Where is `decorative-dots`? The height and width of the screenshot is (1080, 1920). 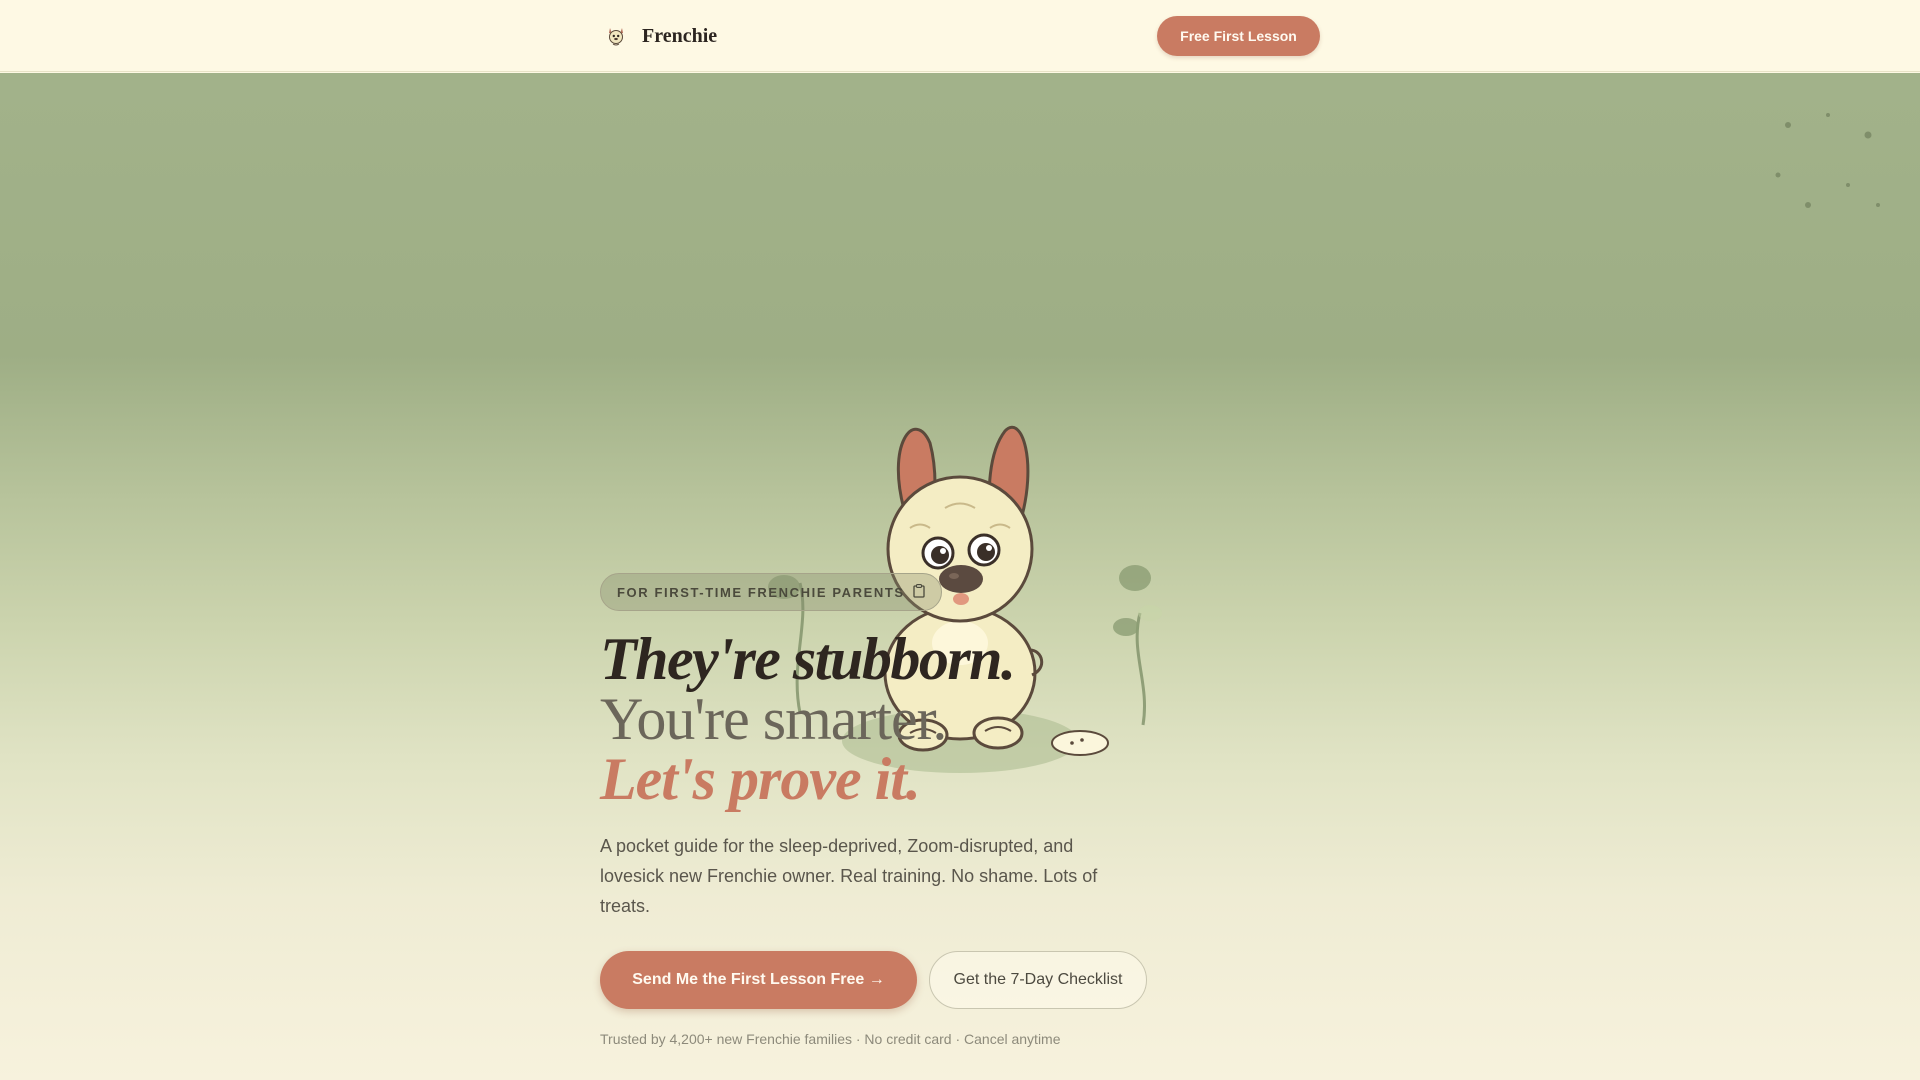 decorative-dots is located at coordinates (1827, 160).